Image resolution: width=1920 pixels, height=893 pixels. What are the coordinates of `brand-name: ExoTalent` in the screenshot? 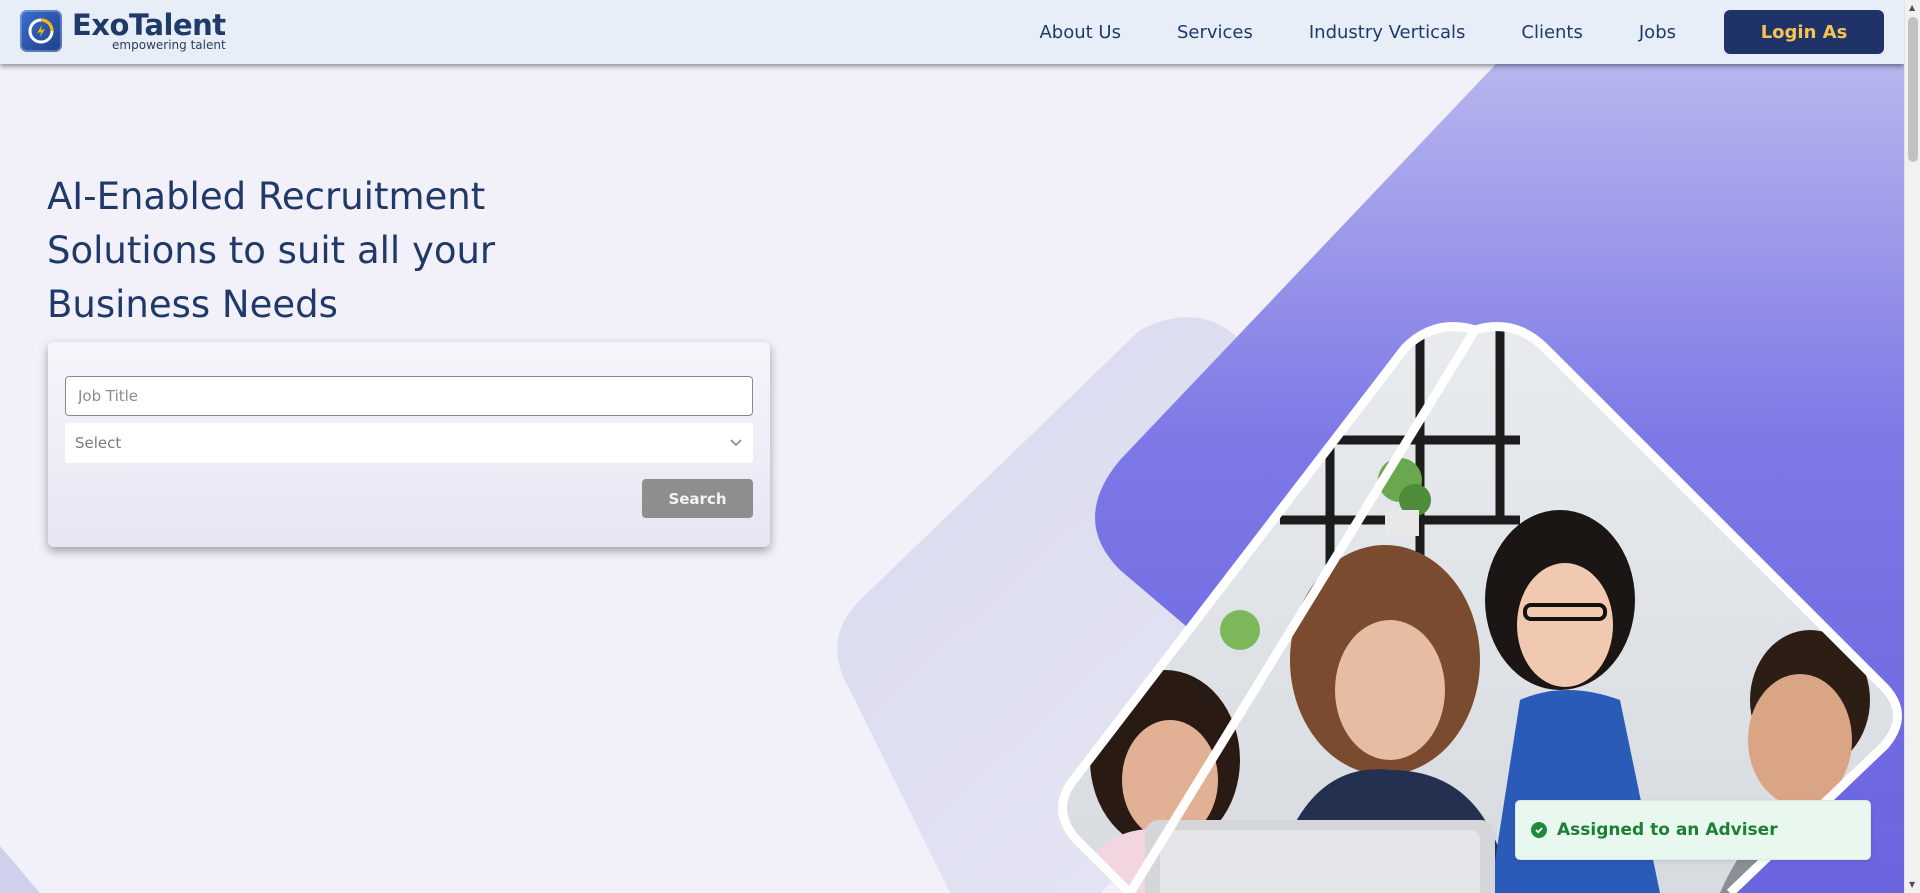 It's located at (149, 25).